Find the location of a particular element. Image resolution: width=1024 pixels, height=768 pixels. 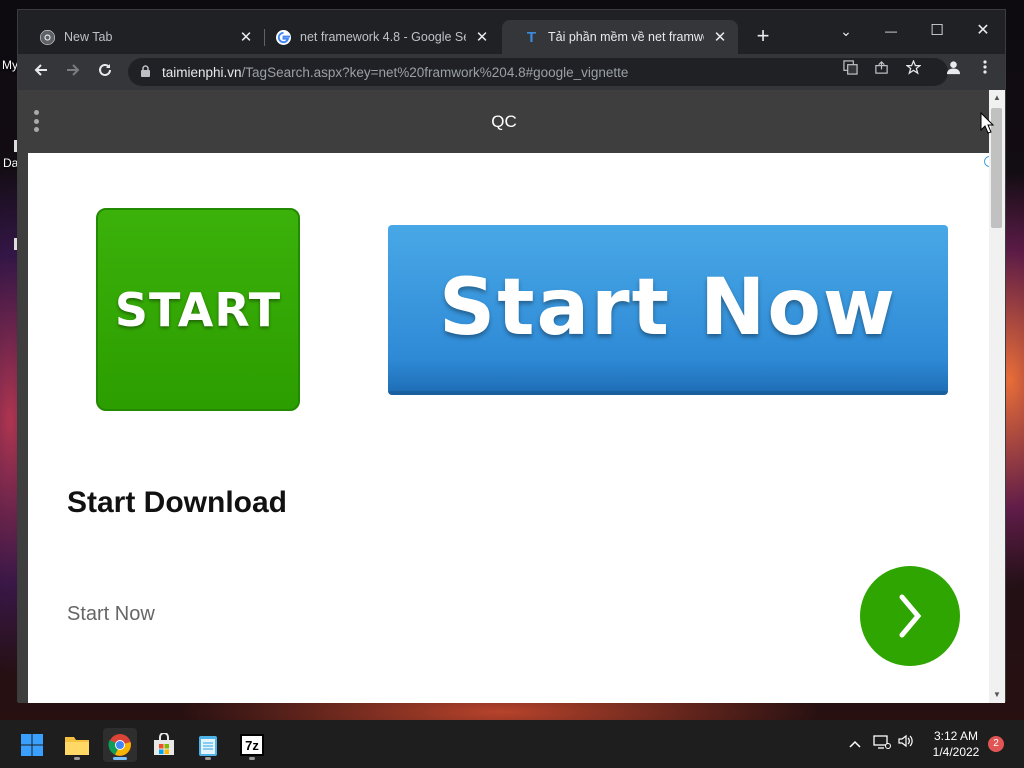

forward-arrow-icon is located at coordinates (73, 70).